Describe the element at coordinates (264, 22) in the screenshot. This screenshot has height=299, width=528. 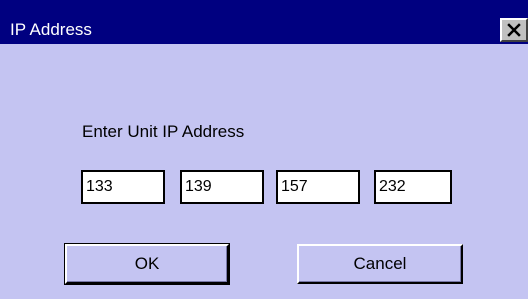
I see `title-bar: IP Address` at that location.